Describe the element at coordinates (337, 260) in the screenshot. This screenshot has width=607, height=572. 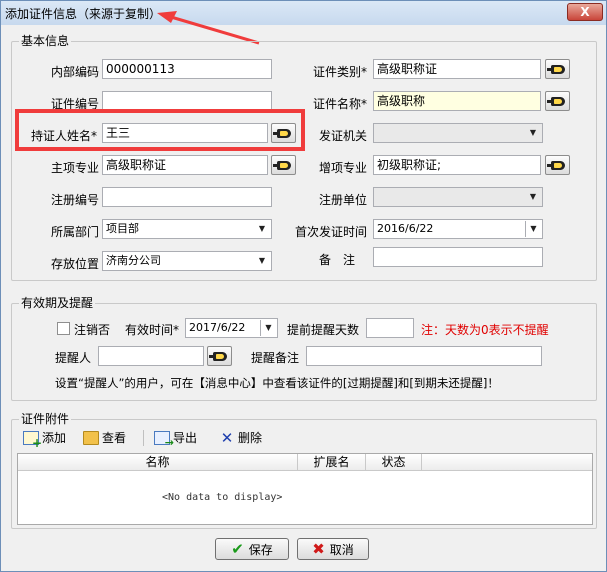
I see `remark-label: 备 注` at that location.